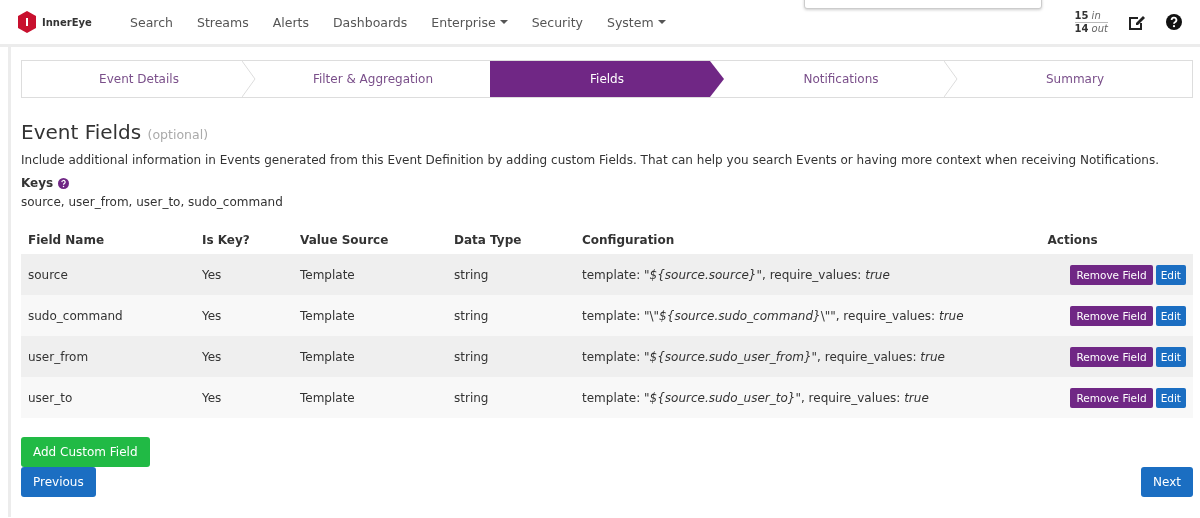 Image resolution: width=1200 pixels, height=518 pixels. I want to click on wizard-step: Fields, so click(607, 79).